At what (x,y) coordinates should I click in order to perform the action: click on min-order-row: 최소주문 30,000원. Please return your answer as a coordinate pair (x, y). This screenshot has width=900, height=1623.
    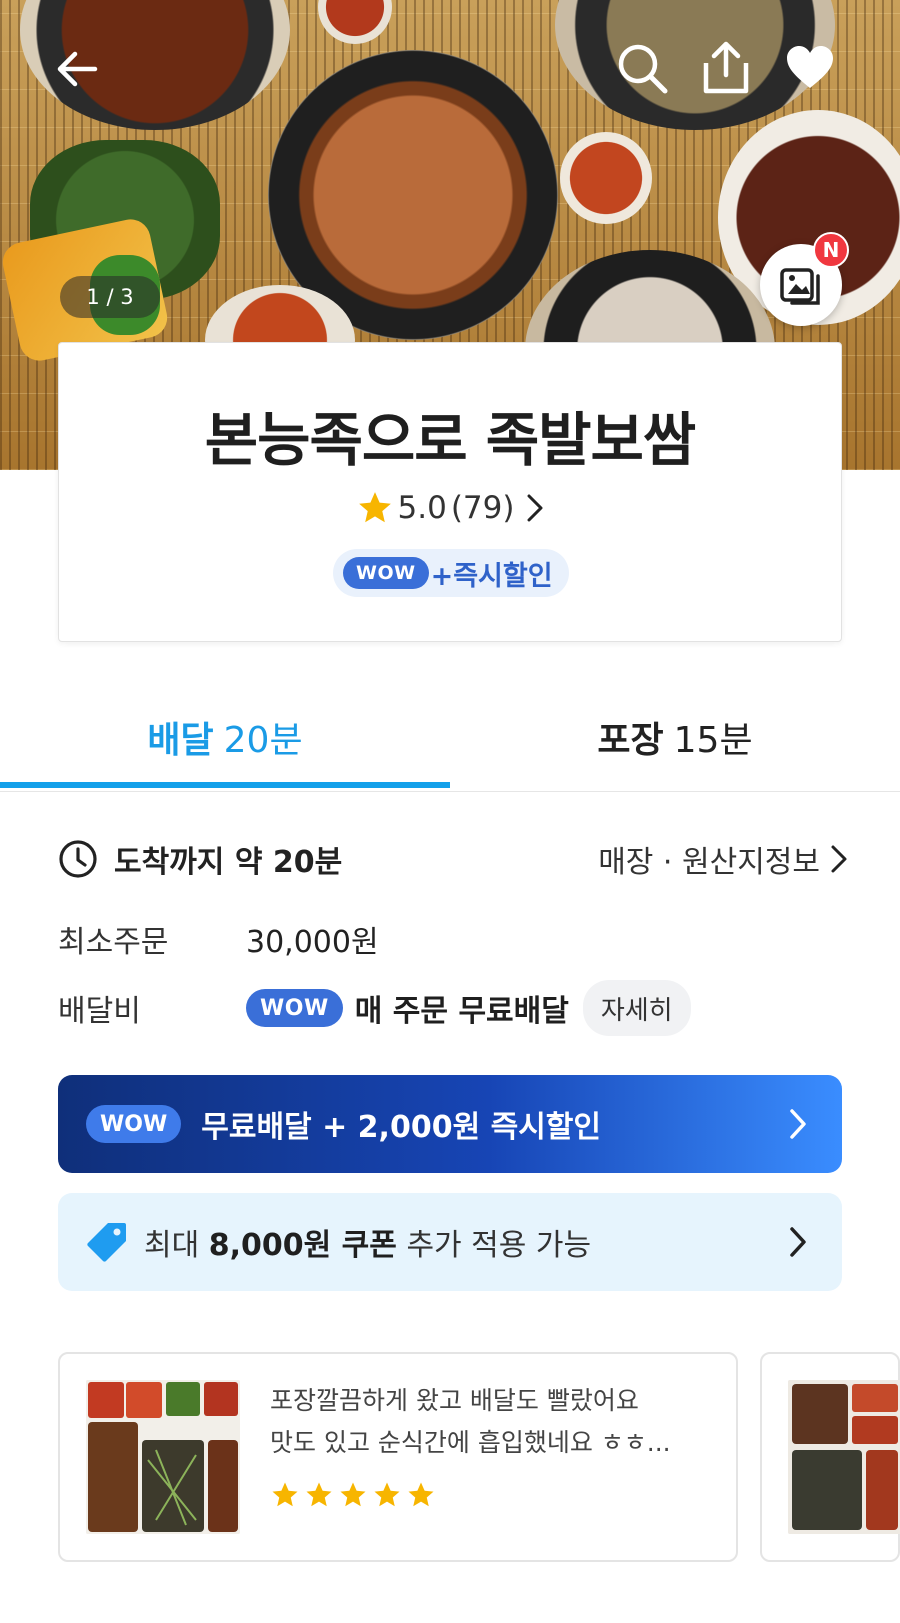
    Looking at the image, I should click on (218, 939).